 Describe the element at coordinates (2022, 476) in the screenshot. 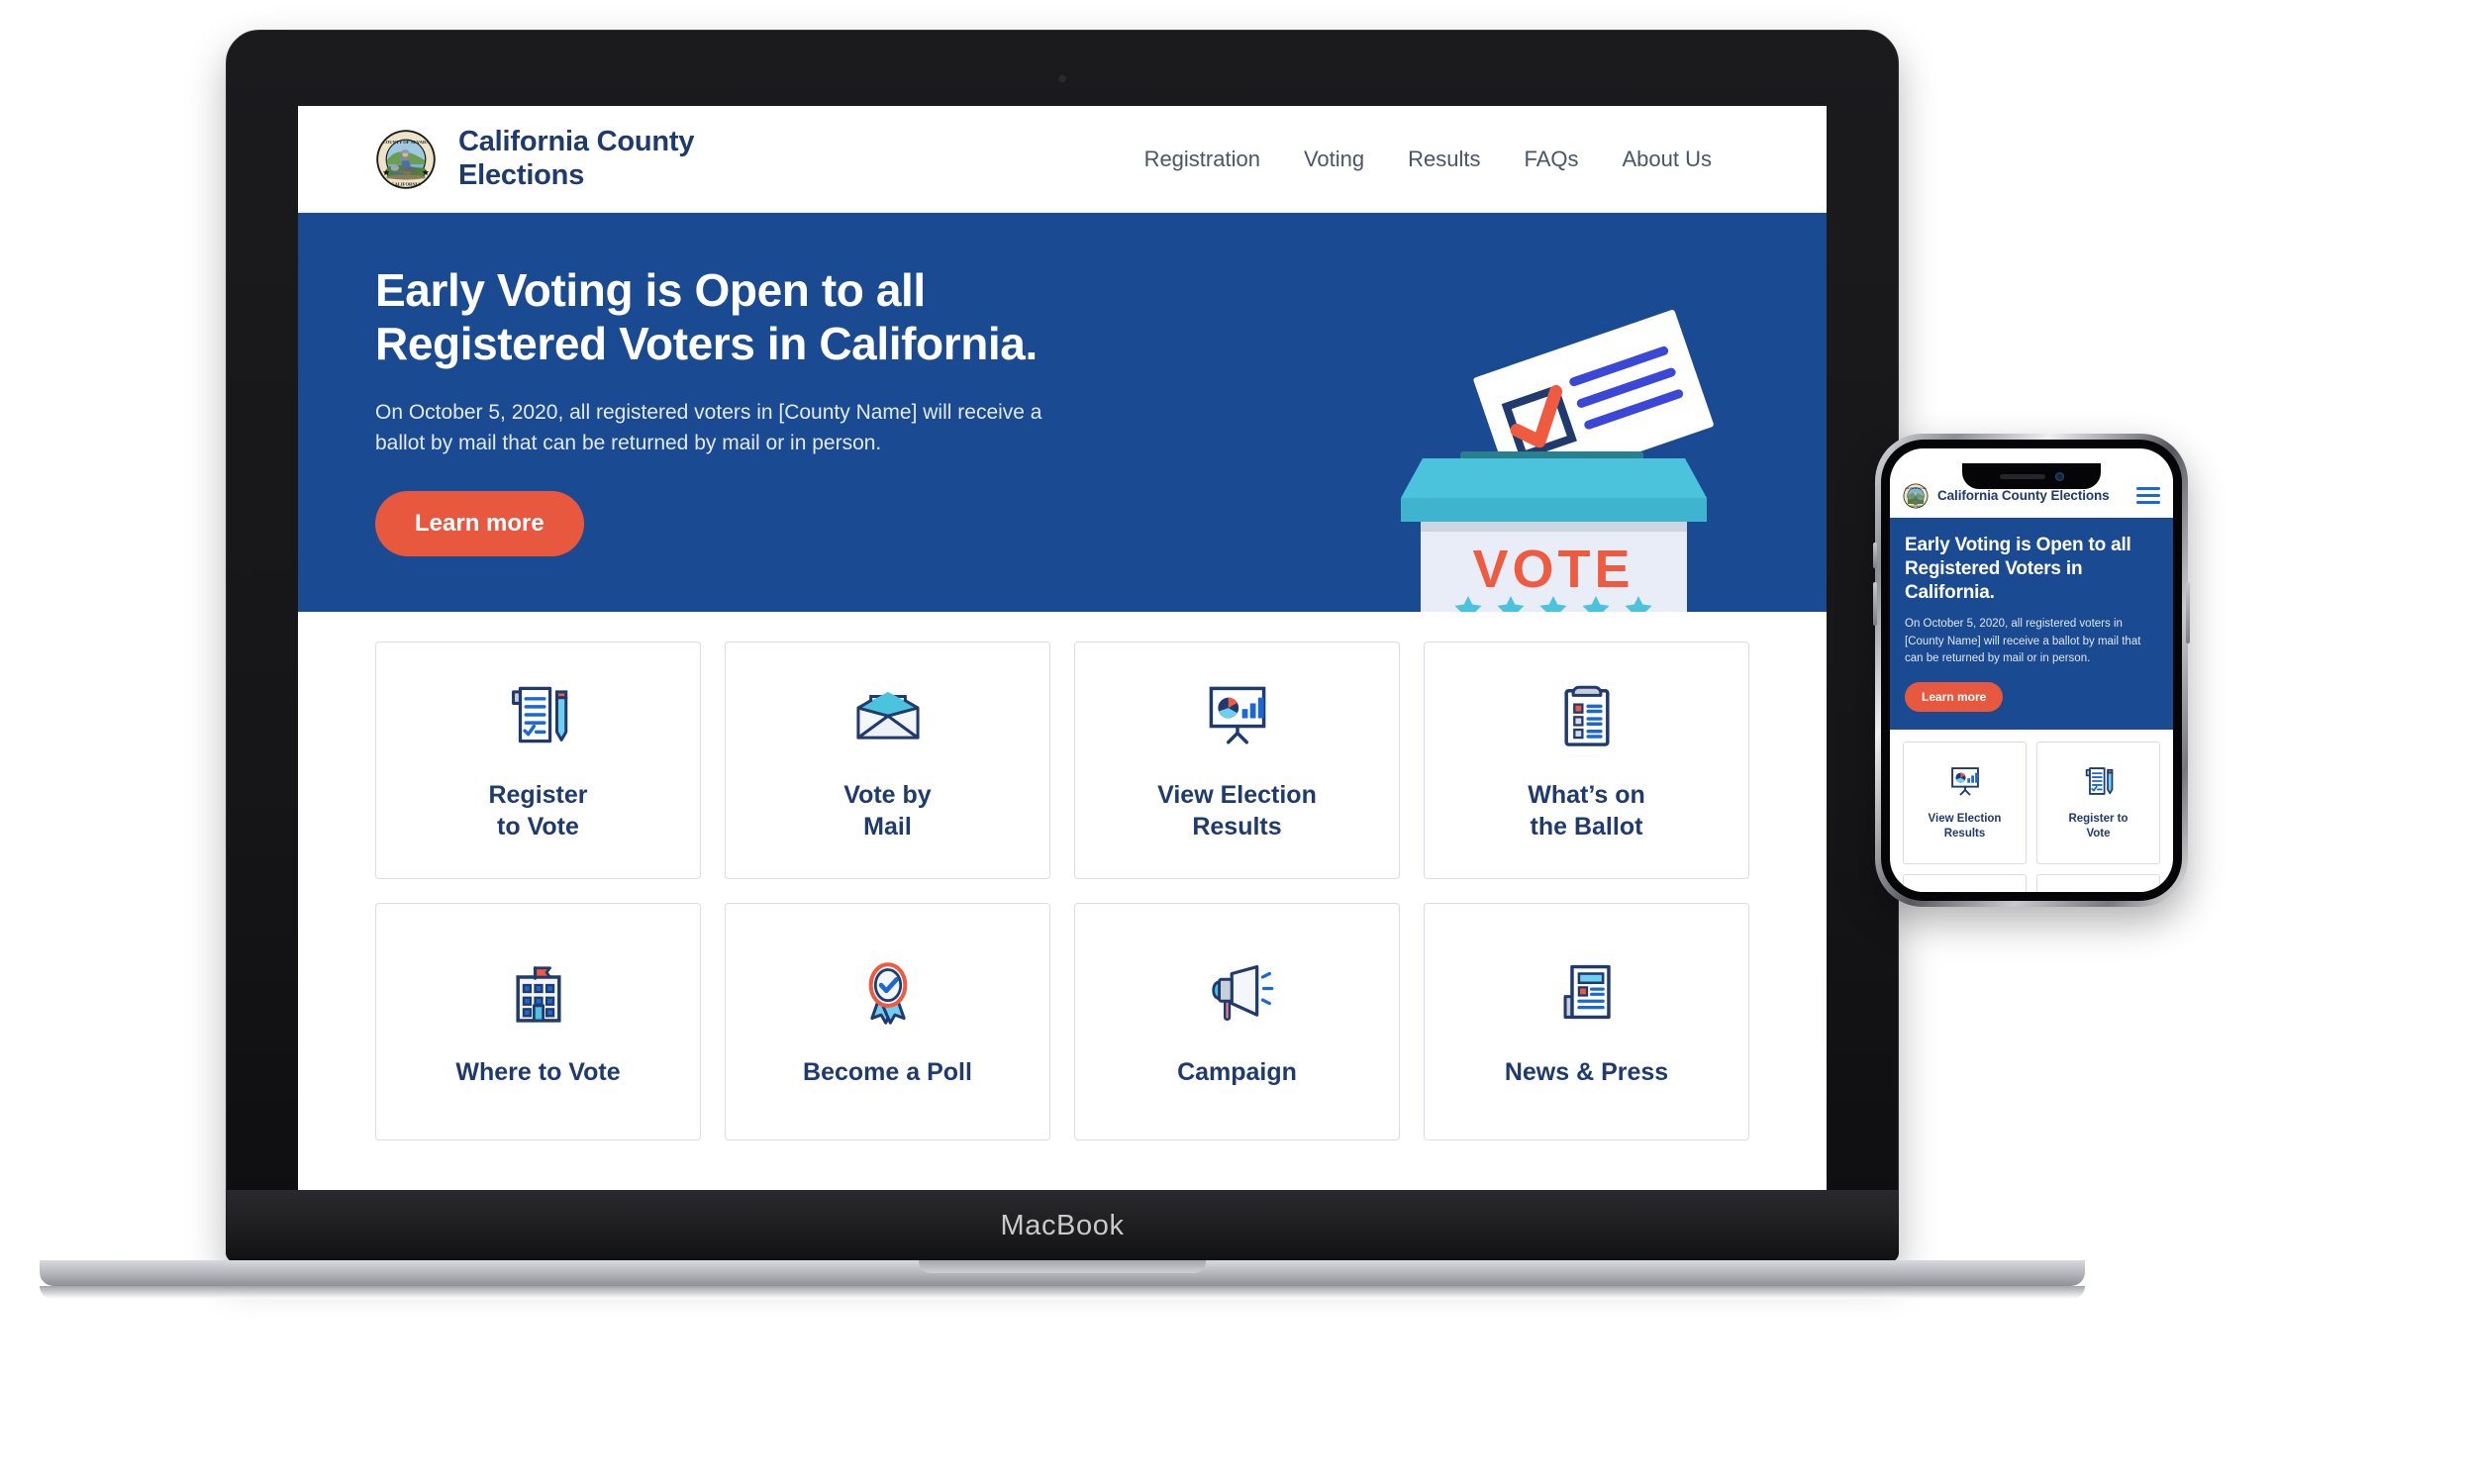

I see `earpiece-speaker-icon` at that location.